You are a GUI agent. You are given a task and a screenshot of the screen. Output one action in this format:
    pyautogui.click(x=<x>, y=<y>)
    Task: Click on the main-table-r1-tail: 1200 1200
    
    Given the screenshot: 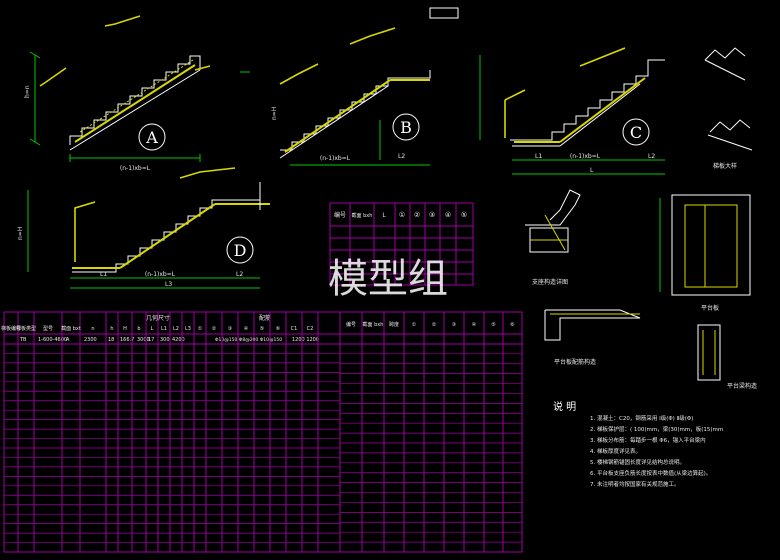 What is the action you would take?
    pyautogui.click(x=305, y=340)
    